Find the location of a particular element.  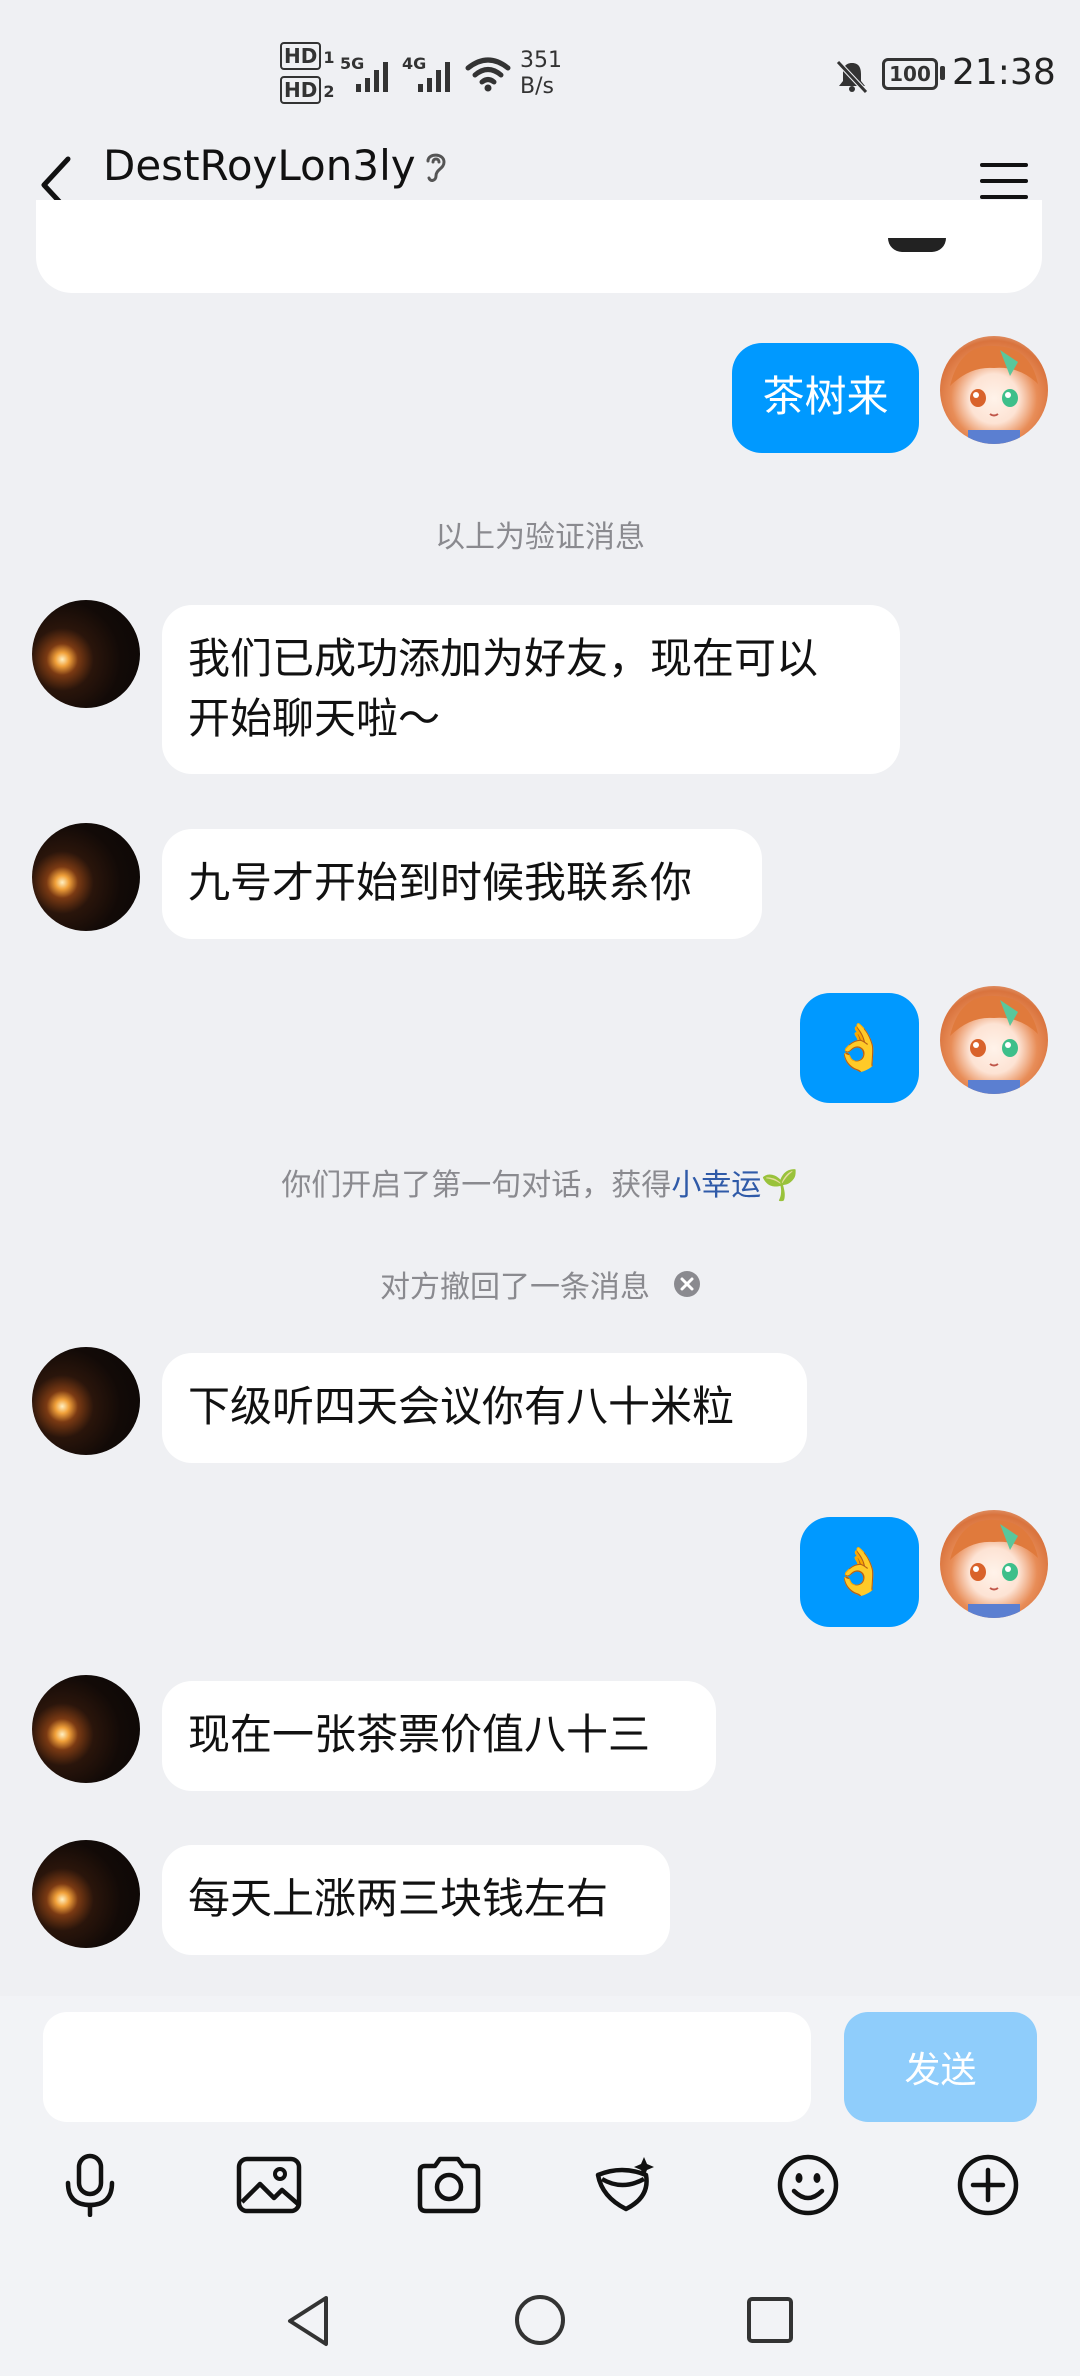

status-bar: HD 1 HD 2 5G 4G 351 B/s 100 21:38 is located at coordinates (540, 67).